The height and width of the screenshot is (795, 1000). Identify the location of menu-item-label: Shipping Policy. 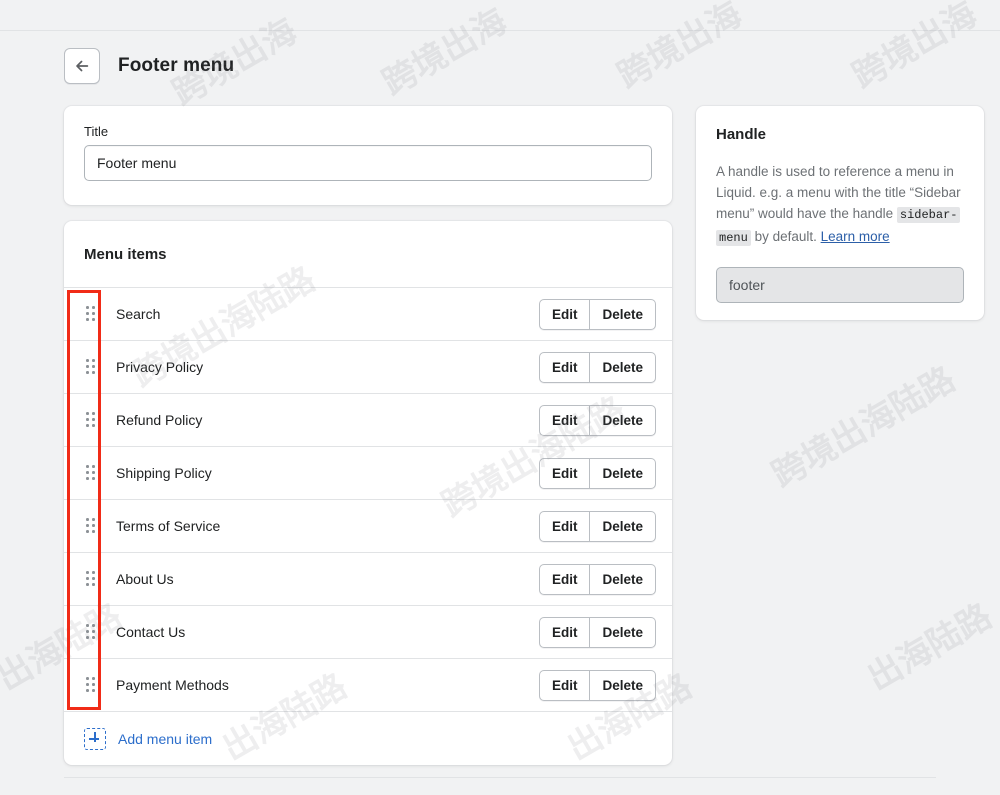
(164, 473).